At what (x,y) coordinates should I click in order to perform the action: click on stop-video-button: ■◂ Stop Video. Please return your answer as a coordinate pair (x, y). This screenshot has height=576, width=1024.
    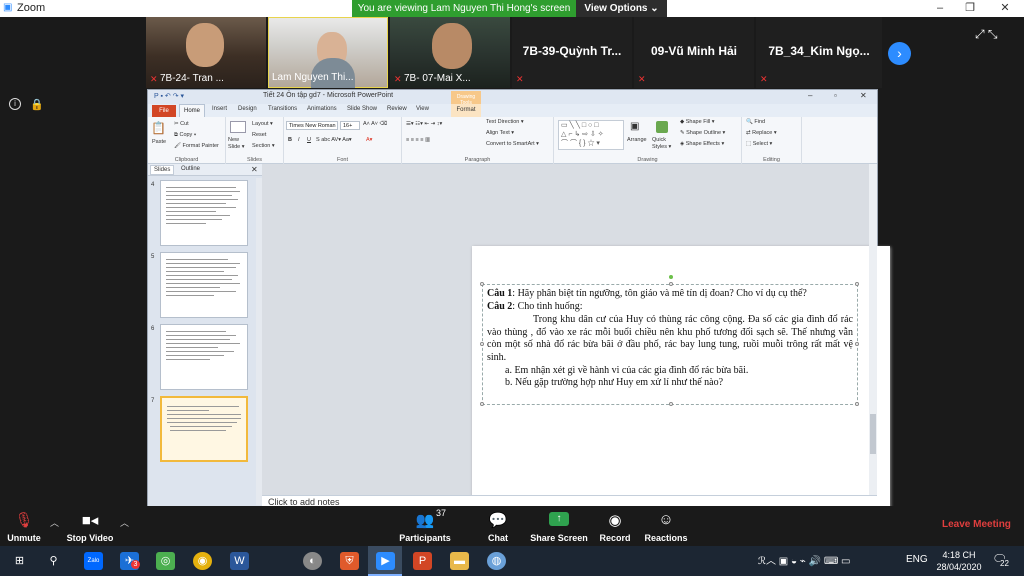
    Looking at the image, I should click on (90, 526).